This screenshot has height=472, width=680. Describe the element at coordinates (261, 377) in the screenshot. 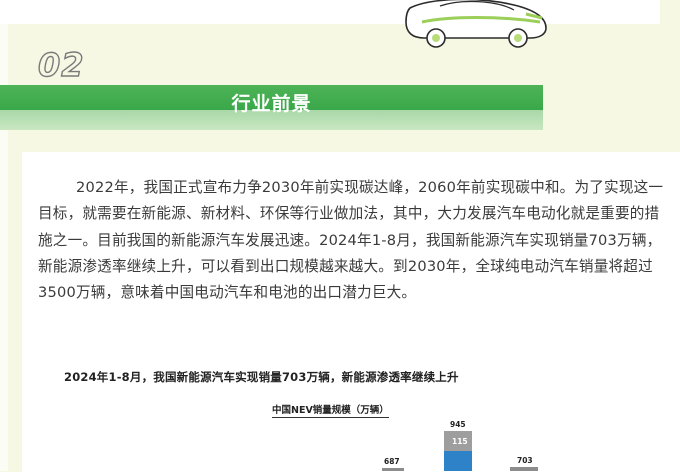

I see `chart-headline: 2024年1-8月，我国新能源汽车实现销量703万辆，新能源渗透率继续上升` at that location.